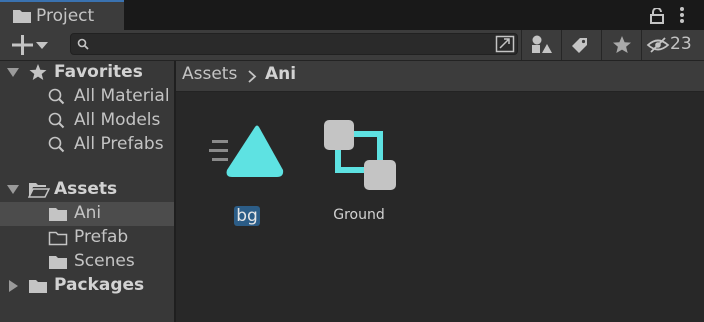 The image size is (704, 322). Describe the element at coordinates (104, 261) in the screenshot. I see `tree-item-label: Scenes` at that location.